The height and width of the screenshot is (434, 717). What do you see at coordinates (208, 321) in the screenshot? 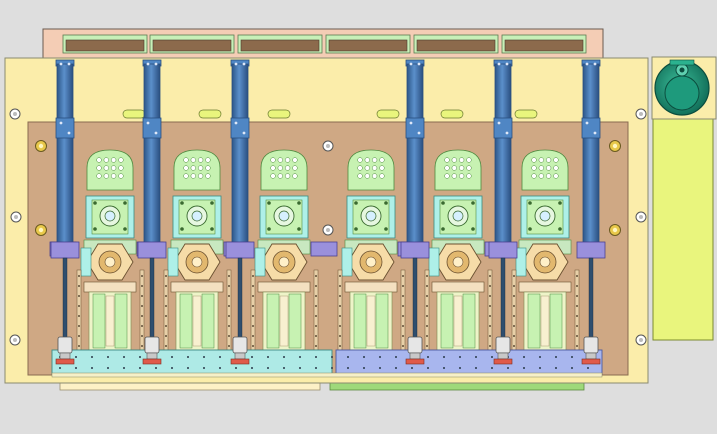
I see `guide-right` at bounding box center [208, 321].